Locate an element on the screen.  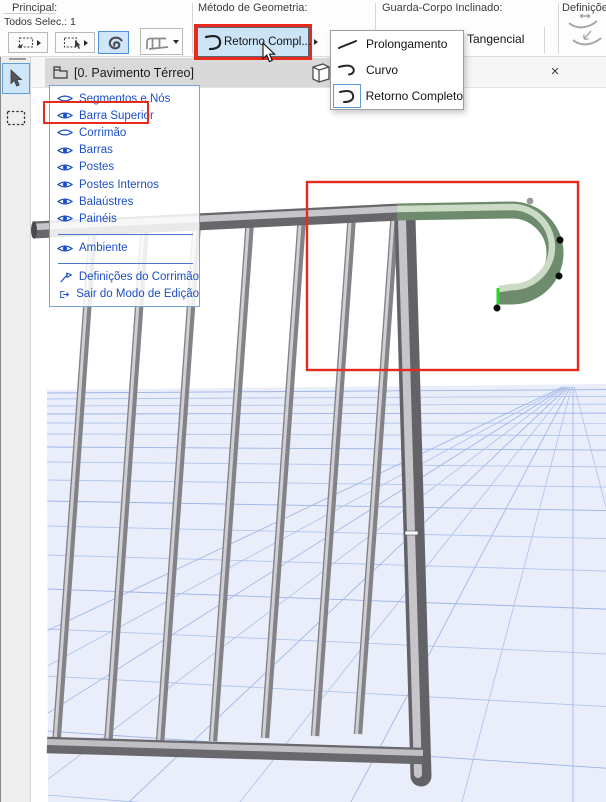
menu-item-label: Curvo is located at coordinates (382, 70).